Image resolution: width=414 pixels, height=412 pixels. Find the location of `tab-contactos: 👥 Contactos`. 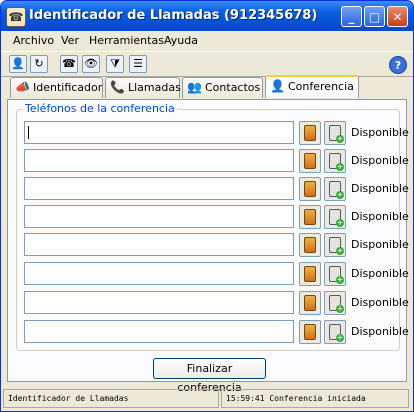

tab-contactos: 👥 Contactos is located at coordinates (222, 87).